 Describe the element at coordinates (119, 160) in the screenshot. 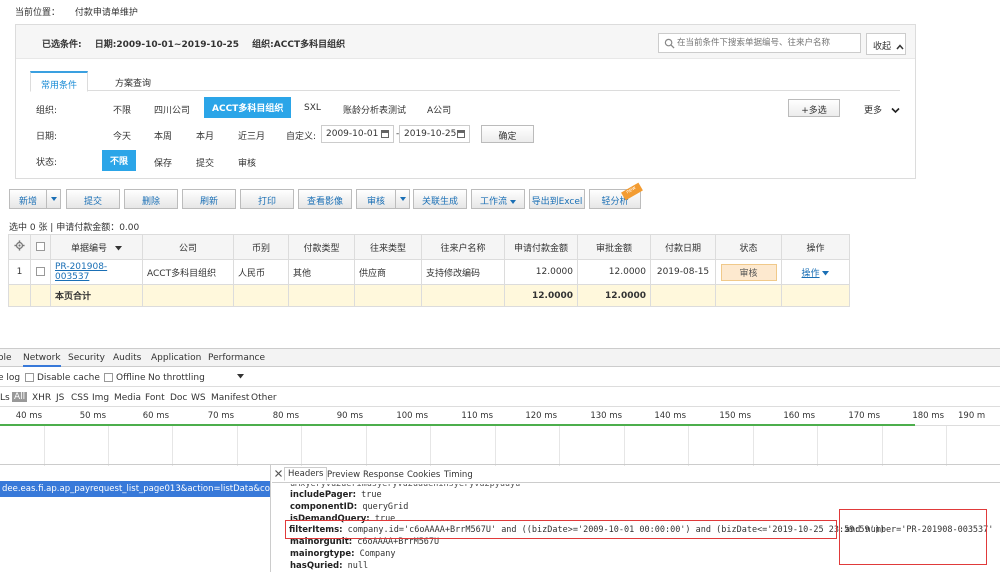

I see `status-option-any: 不限` at that location.